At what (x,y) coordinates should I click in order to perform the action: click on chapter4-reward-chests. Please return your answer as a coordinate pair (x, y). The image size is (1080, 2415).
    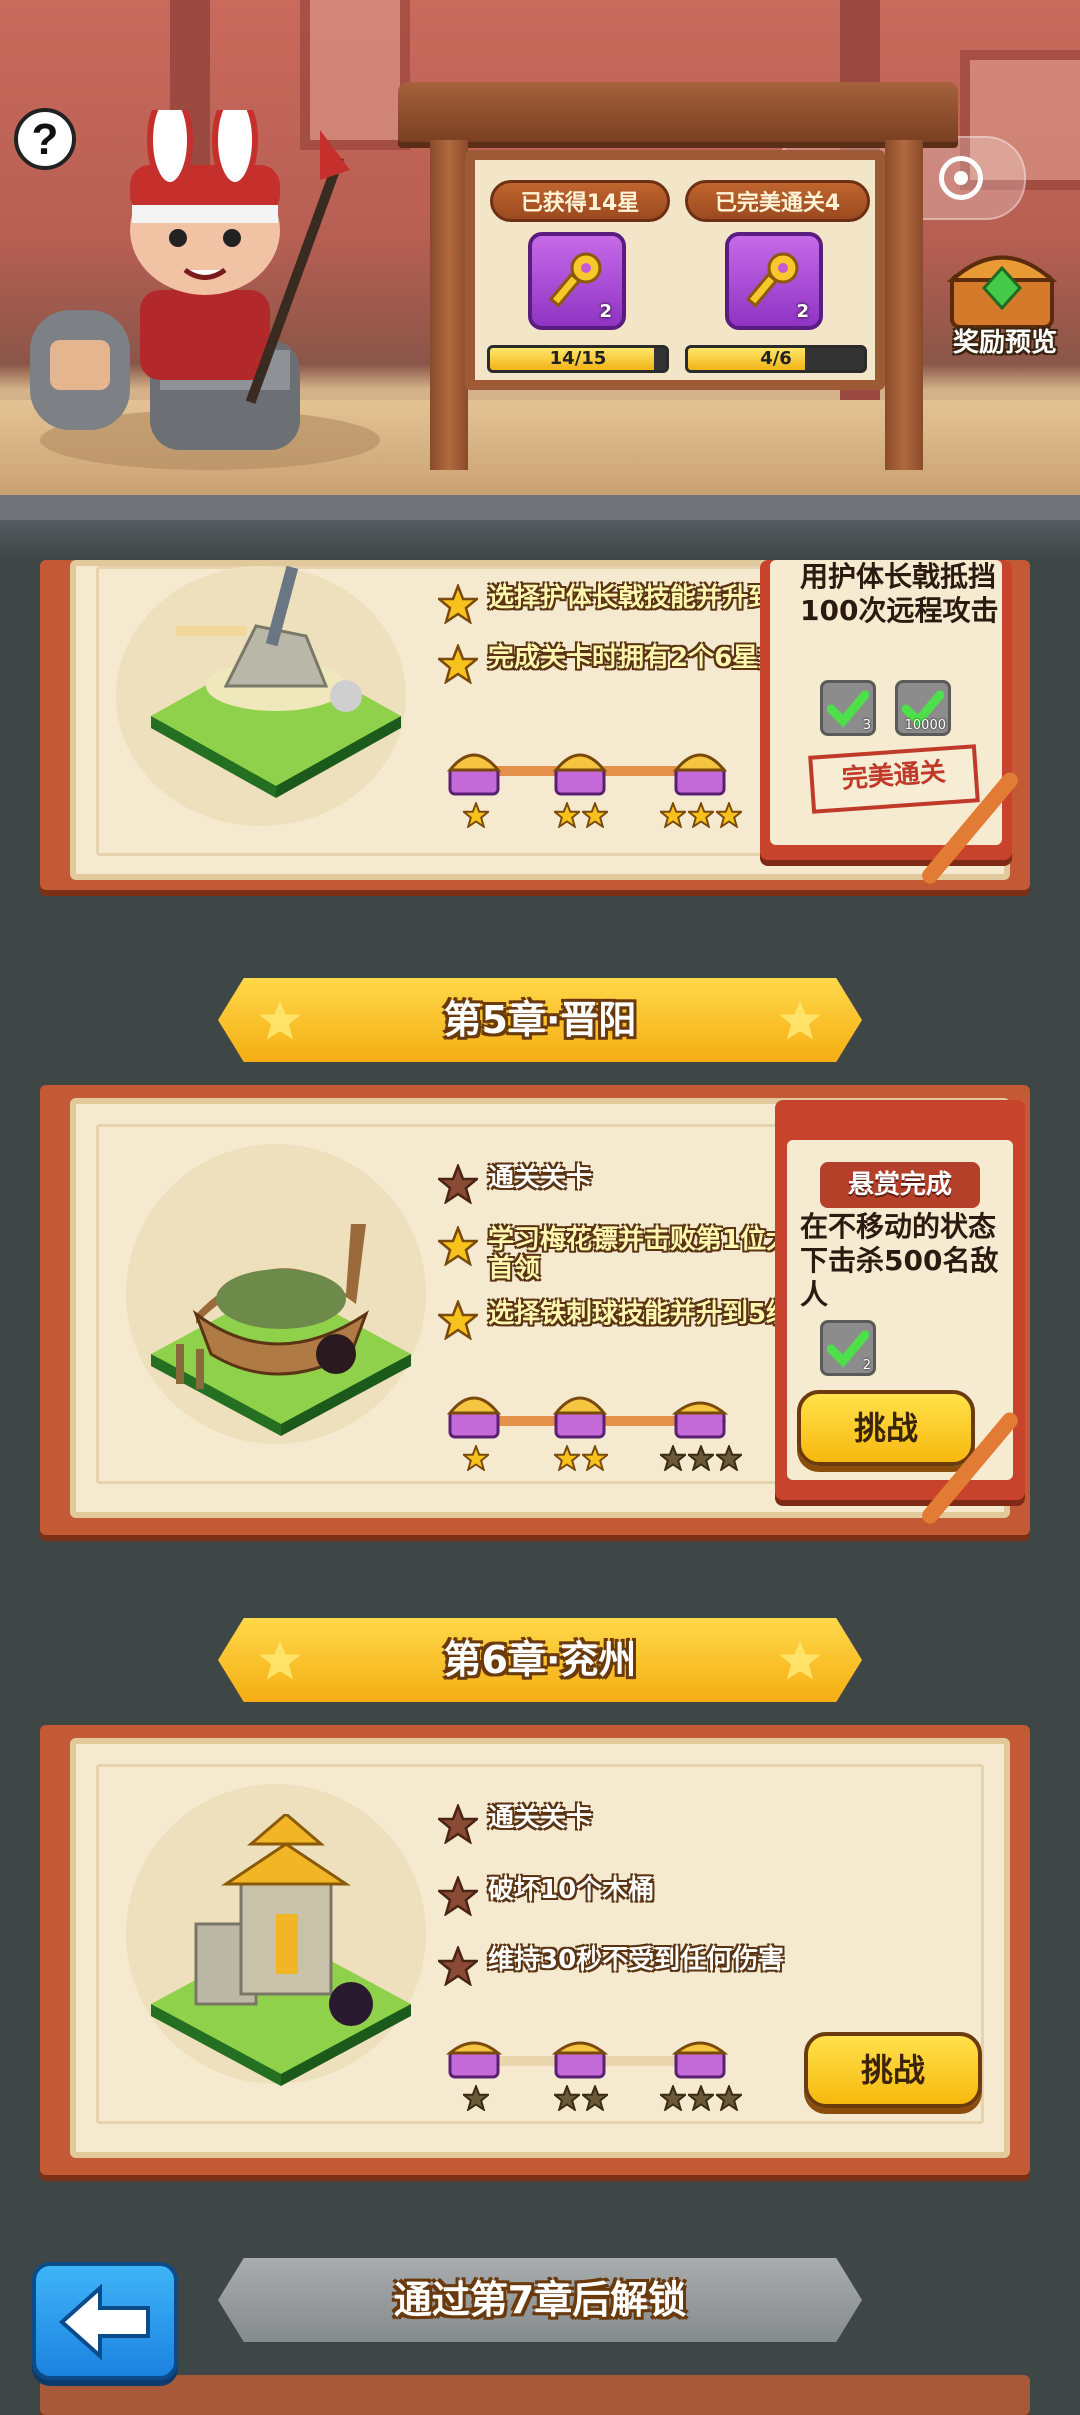
    Looking at the image, I should click on (616, 791).